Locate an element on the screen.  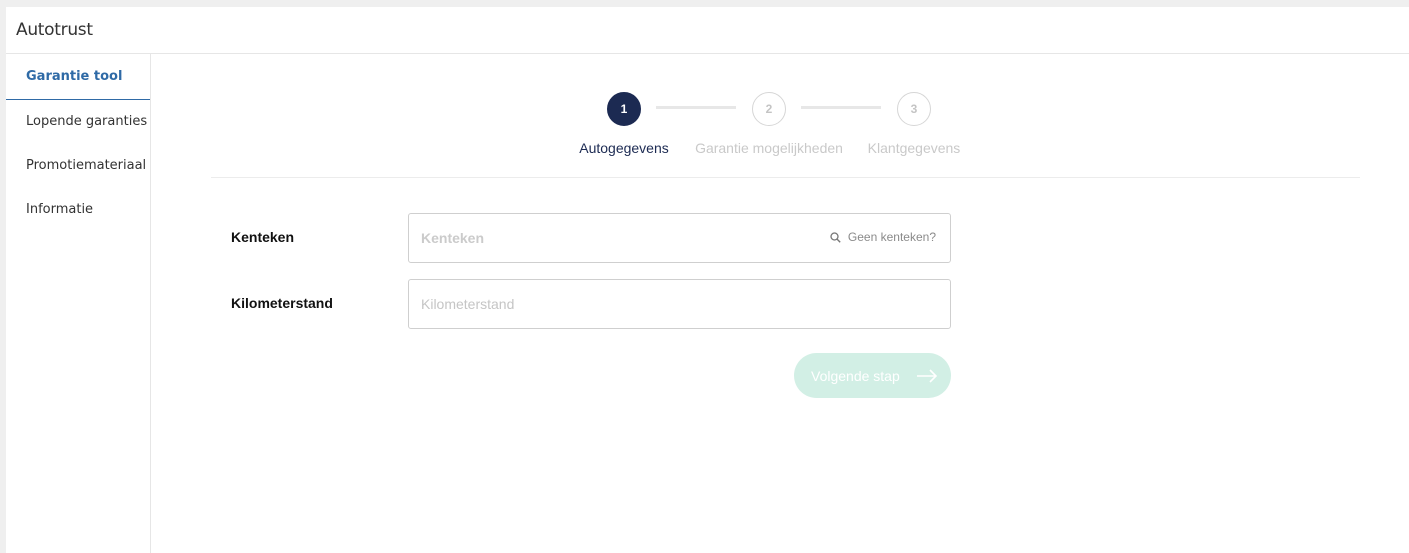
app-header: Autotrust is located at coordinates (707, 30).